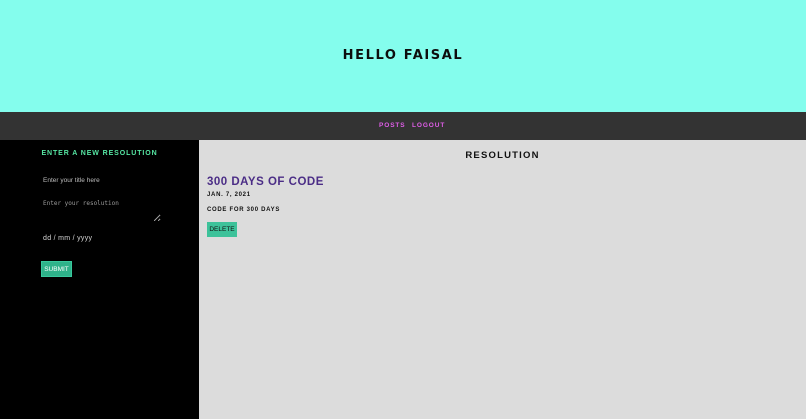 The height and width of the screenshot is (419, 806). I want to click on post-title: 300 DAYS OF CODE, so click(265, 182).